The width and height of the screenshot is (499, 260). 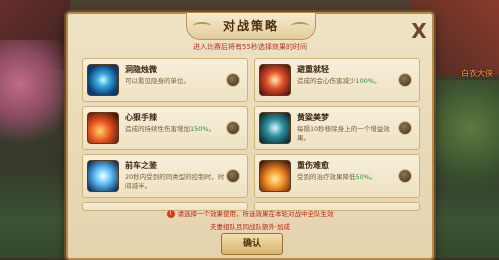 I want to click on flame-fist-icon, so click(x=275, y=176).